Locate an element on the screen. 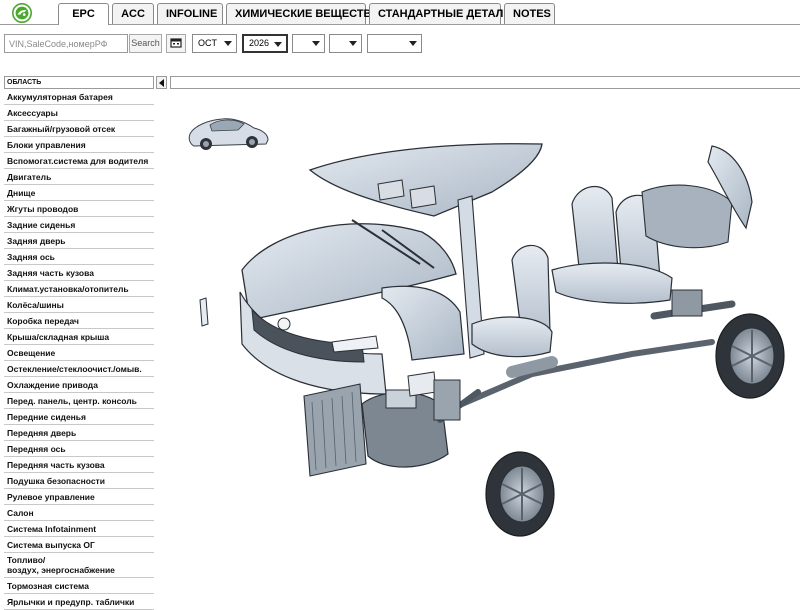 The height and width of the screenshot is (610, 800). area-panel-header: ОБЛАСТЬ is located at coordinates (79, 82).